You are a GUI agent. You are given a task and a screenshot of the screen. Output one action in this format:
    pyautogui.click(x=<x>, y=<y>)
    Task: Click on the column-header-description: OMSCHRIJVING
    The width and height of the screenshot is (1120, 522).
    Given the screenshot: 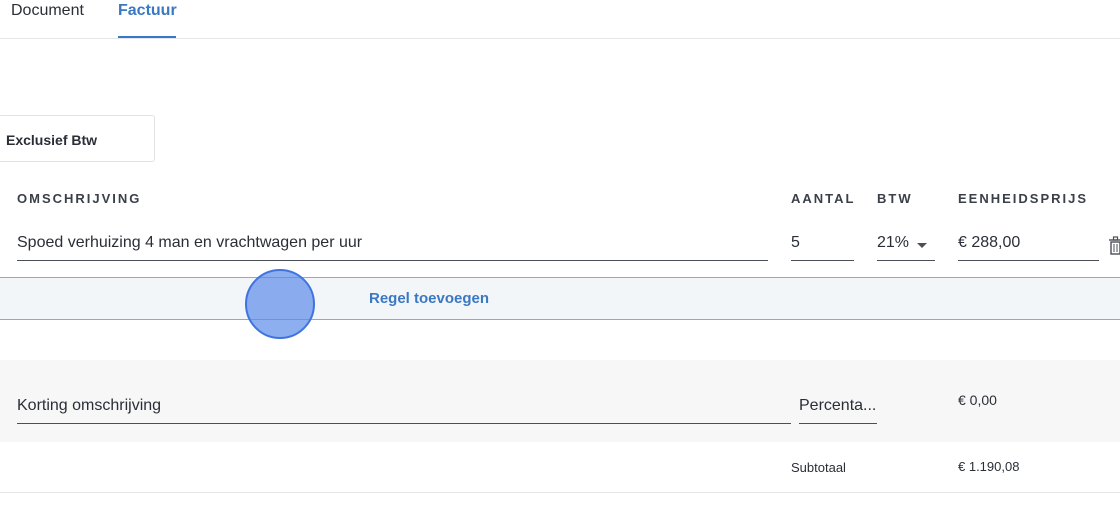 What is the action you would take?
    pyautogui.click(x=79, y=198)
    